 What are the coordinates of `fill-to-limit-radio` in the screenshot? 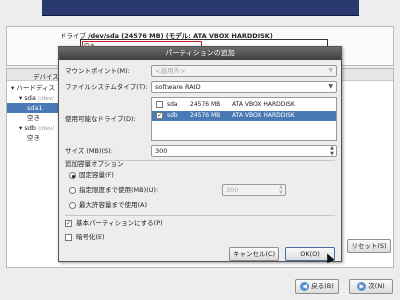 It's located at (72, 190).